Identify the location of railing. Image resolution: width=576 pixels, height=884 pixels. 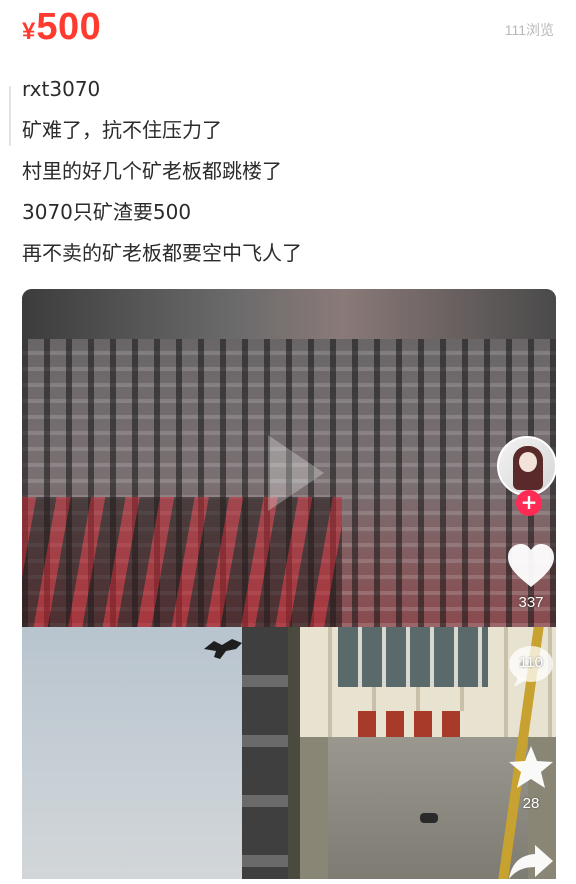
(294, 753).